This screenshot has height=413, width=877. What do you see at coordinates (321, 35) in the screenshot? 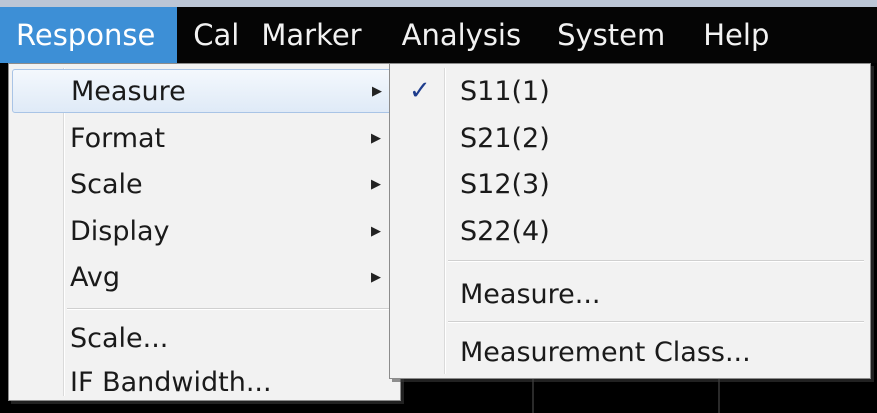
I see `menu-marker: Marker` at bounding box center [321, 35].